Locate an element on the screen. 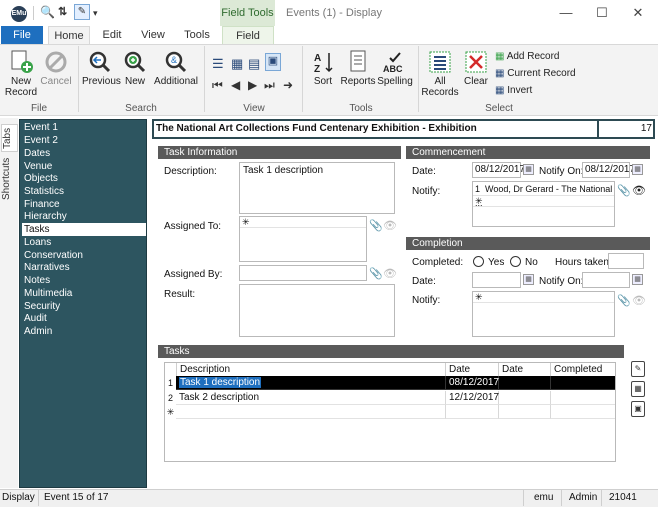  nav-item-statistics: Statistics is located at coordinates (84, 191).